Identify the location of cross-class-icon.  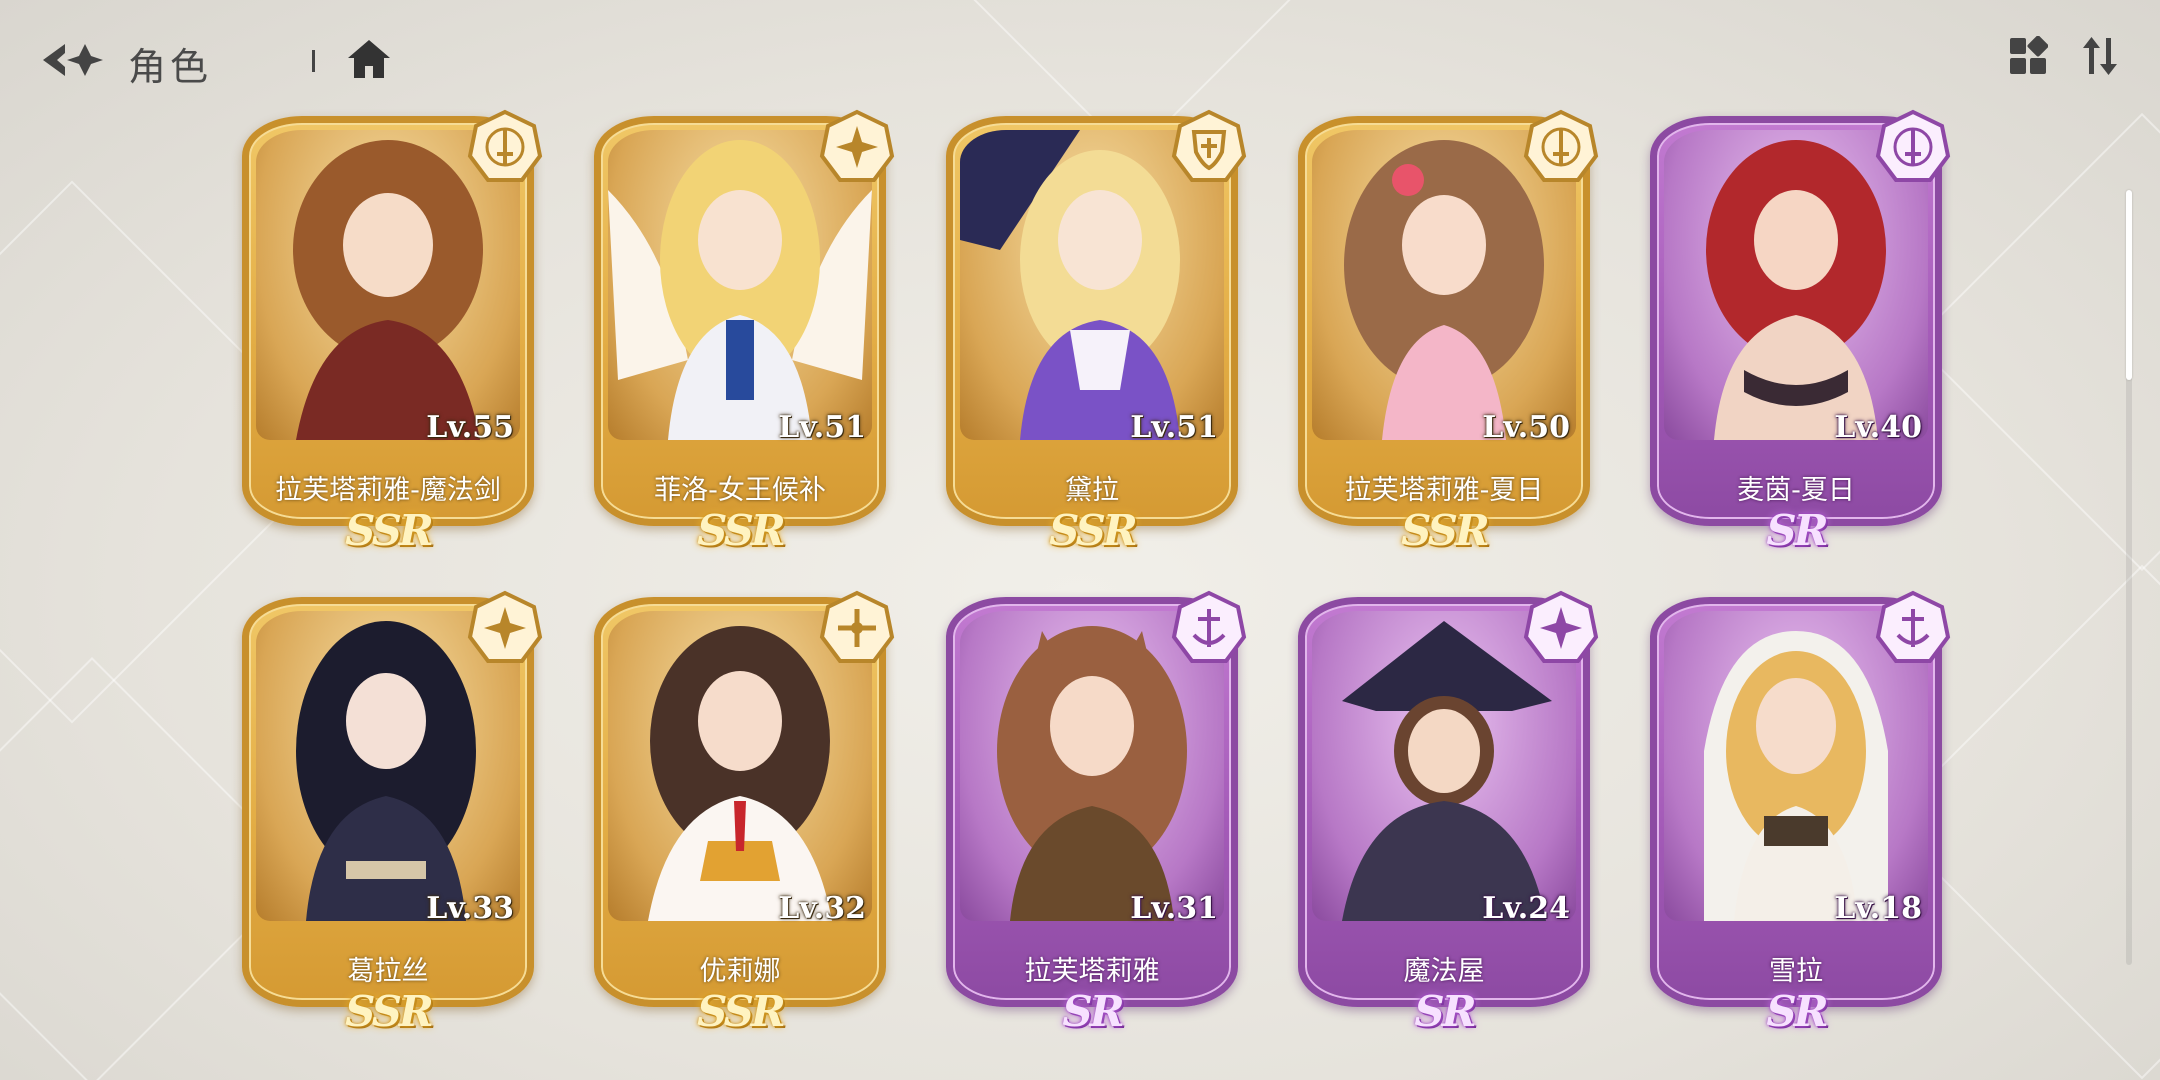
(857, 628).